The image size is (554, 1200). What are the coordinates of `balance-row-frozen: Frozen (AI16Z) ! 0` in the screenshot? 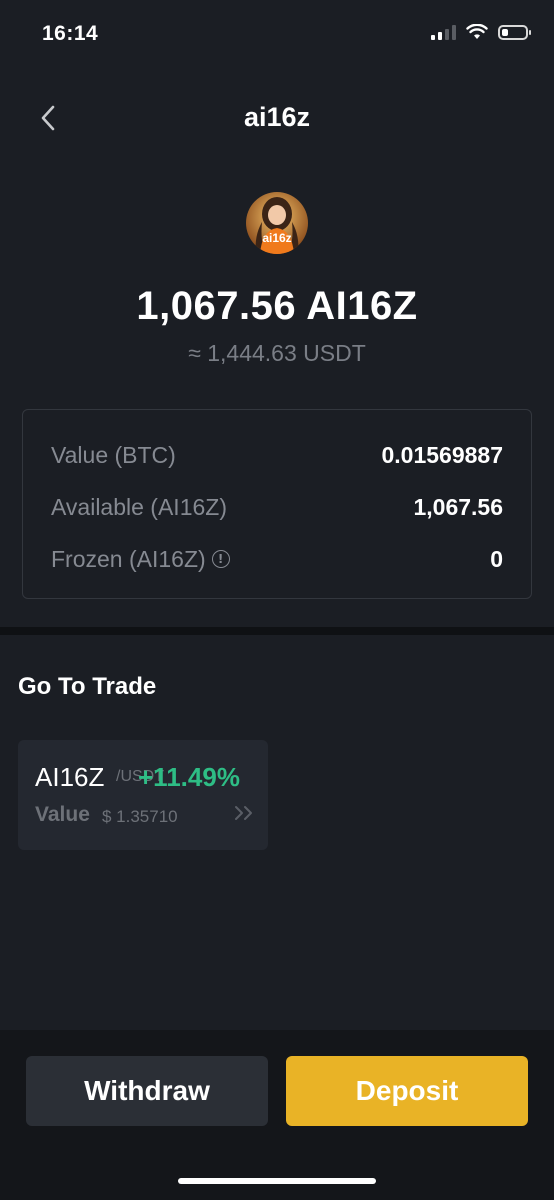 It's located at (277, 559).